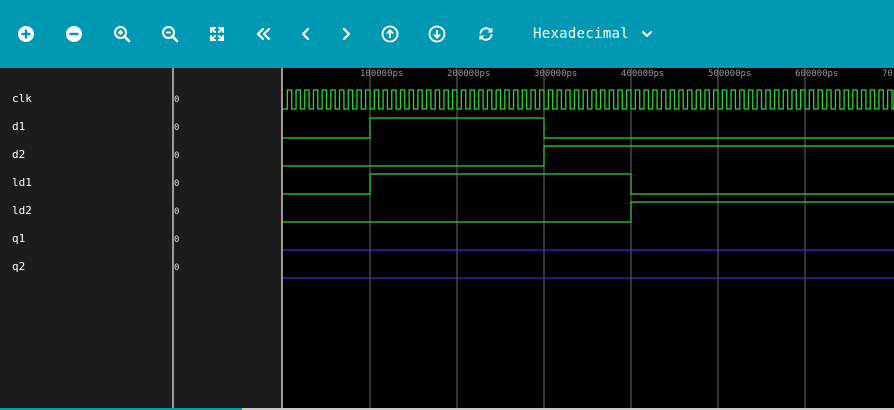  I want to click on signal-name: ld1, so click(22, 183).